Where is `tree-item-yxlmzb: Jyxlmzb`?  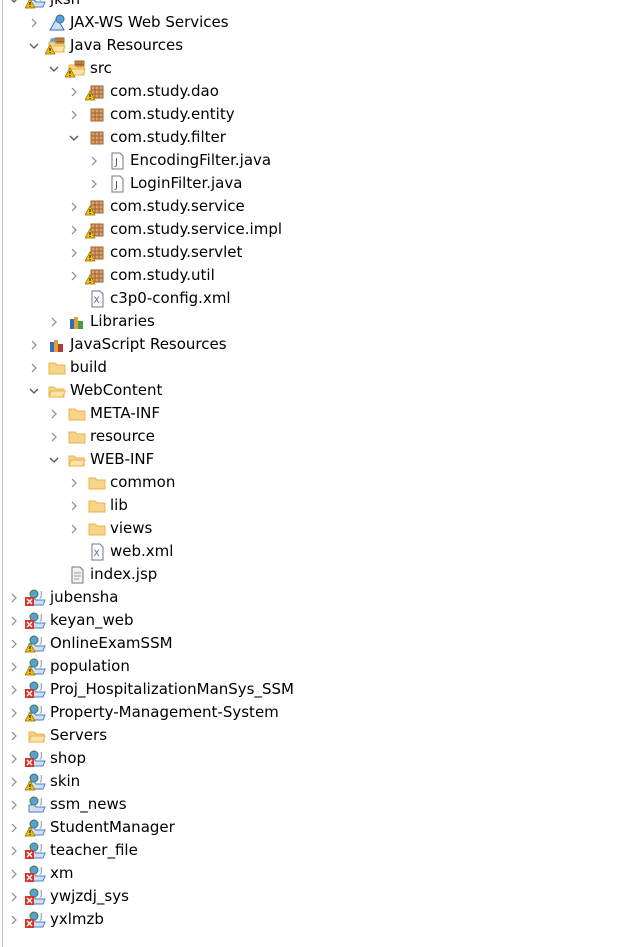 tree-item-yxlmzb: Jyxlmzb is located at coordinates (147, 919).